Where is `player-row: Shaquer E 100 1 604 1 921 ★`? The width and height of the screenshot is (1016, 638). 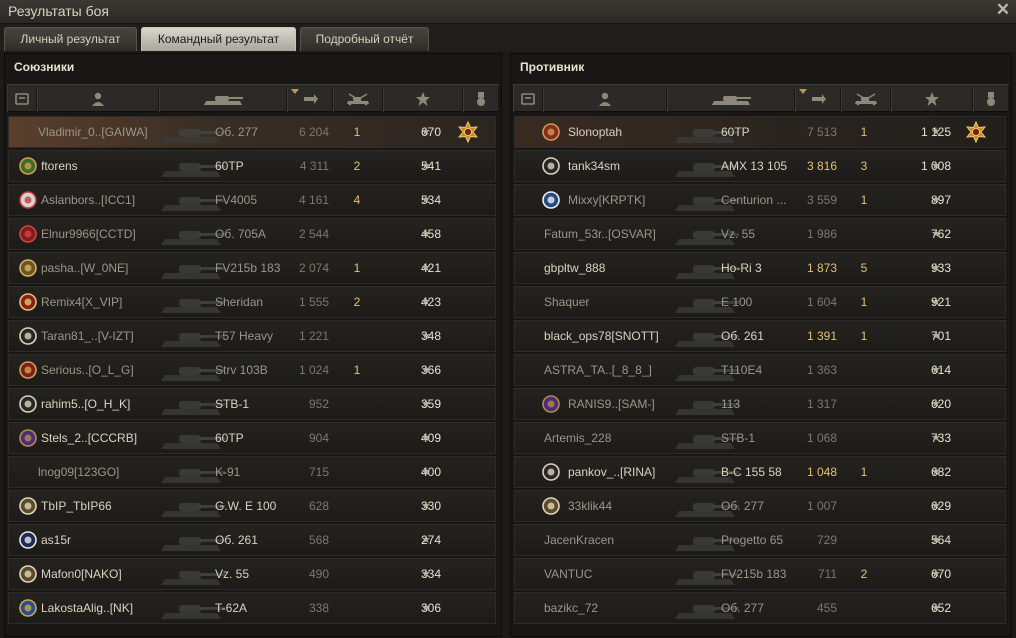 player-row: Shaquer E 100 1 604 1 921 ★ is located at coordinates (760, 302).